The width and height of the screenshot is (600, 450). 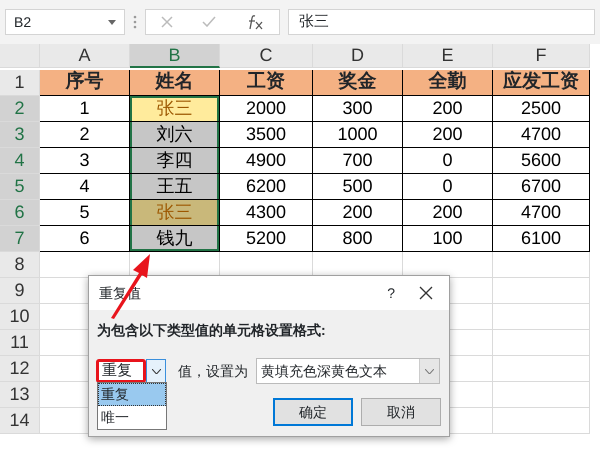 What do you see at coordinates (541, 187) in the screenshot?
I see `table-cell: 6700` at bounding box center [541, 187].